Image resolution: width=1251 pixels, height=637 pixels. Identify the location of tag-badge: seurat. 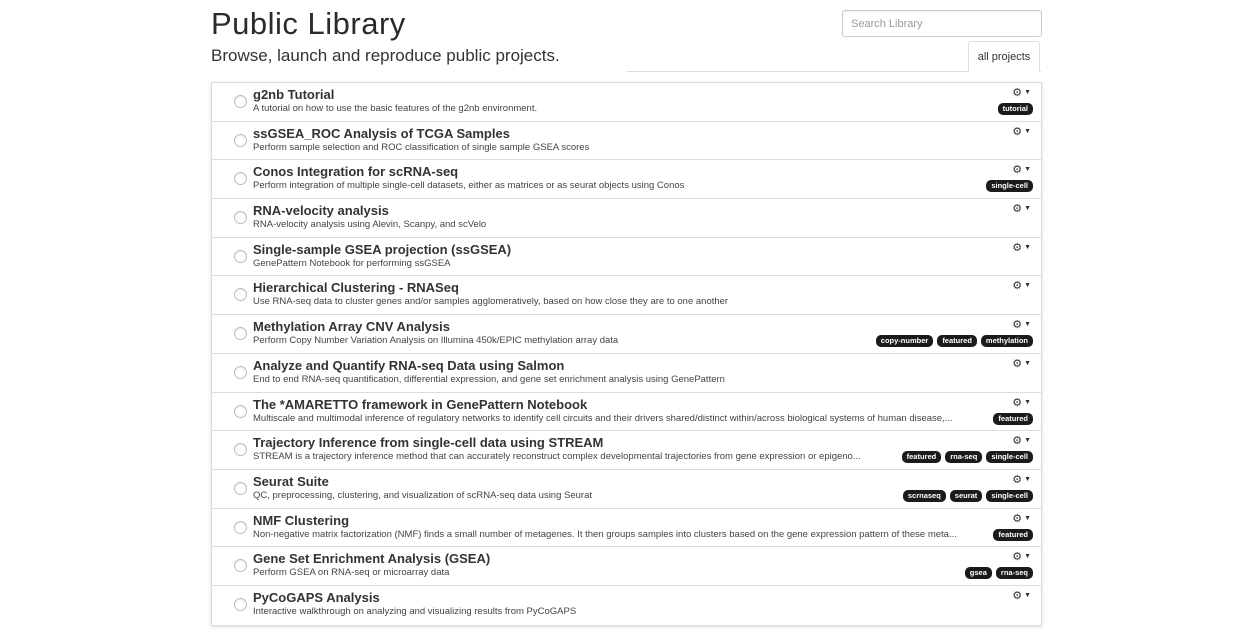
(966, 495).